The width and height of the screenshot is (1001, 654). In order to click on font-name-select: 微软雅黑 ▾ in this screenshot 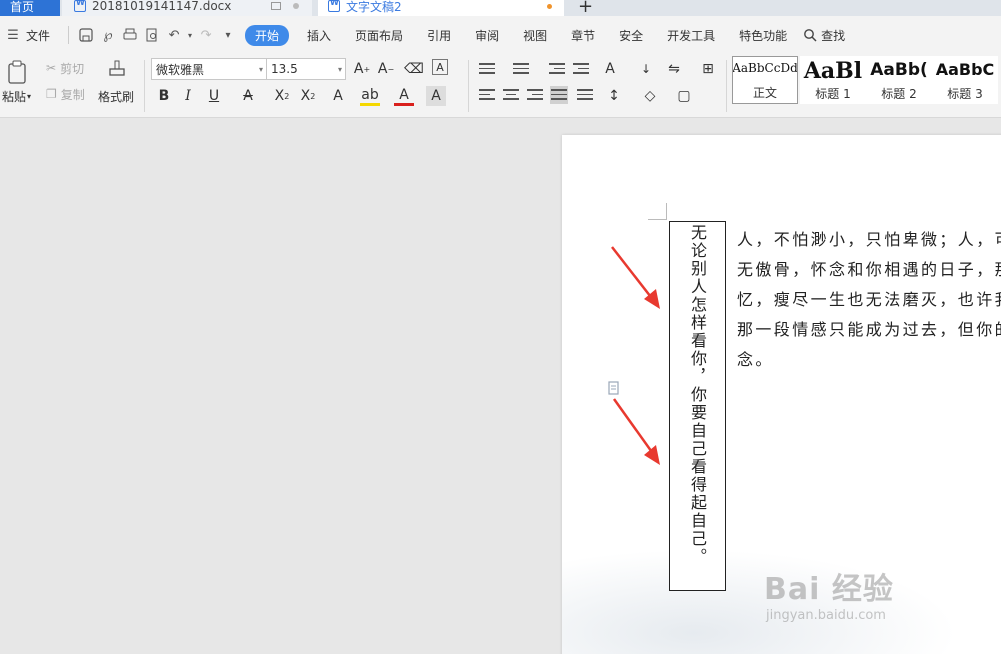, I will do `click(209, 69)`.